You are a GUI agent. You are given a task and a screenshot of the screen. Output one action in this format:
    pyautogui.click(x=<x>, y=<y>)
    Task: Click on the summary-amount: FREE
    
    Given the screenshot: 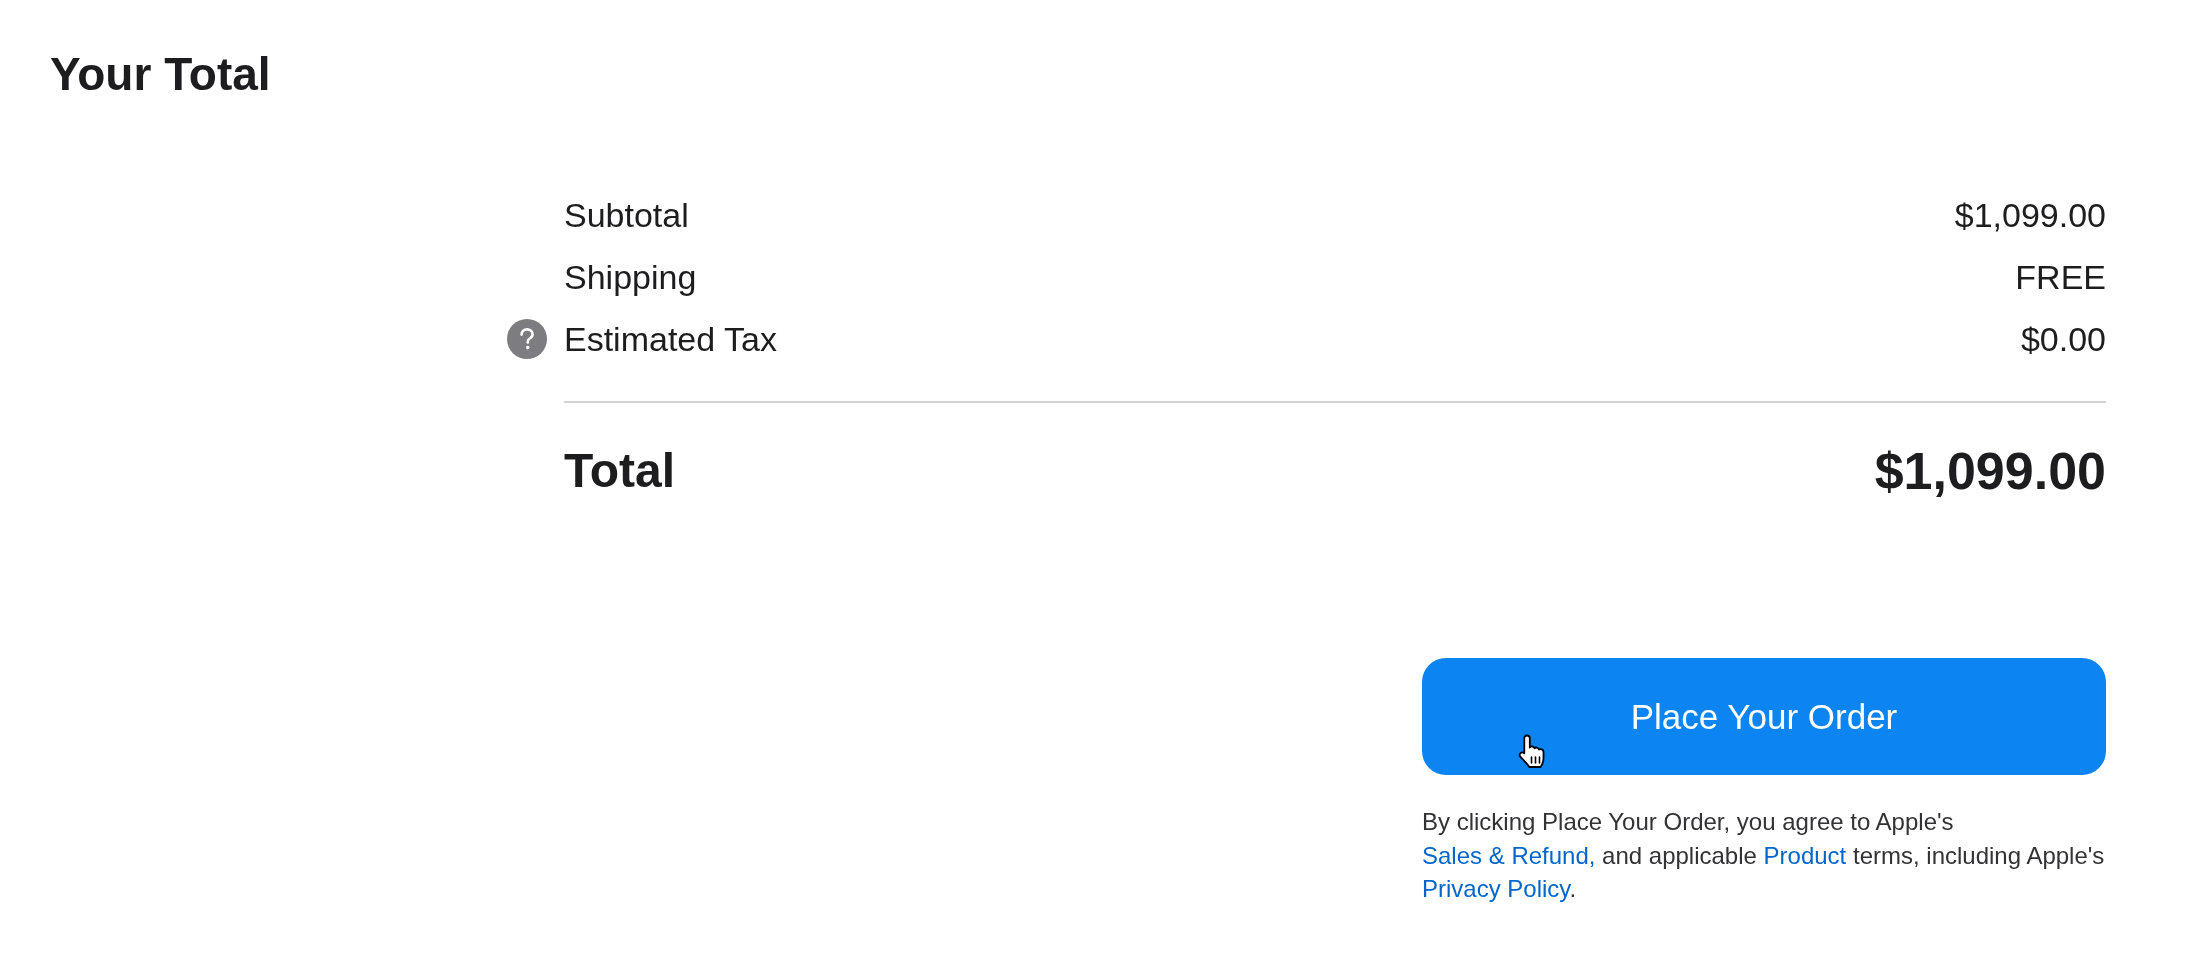 What is the action you would take?
    pyautogui.click(x=2060, y=277)
    